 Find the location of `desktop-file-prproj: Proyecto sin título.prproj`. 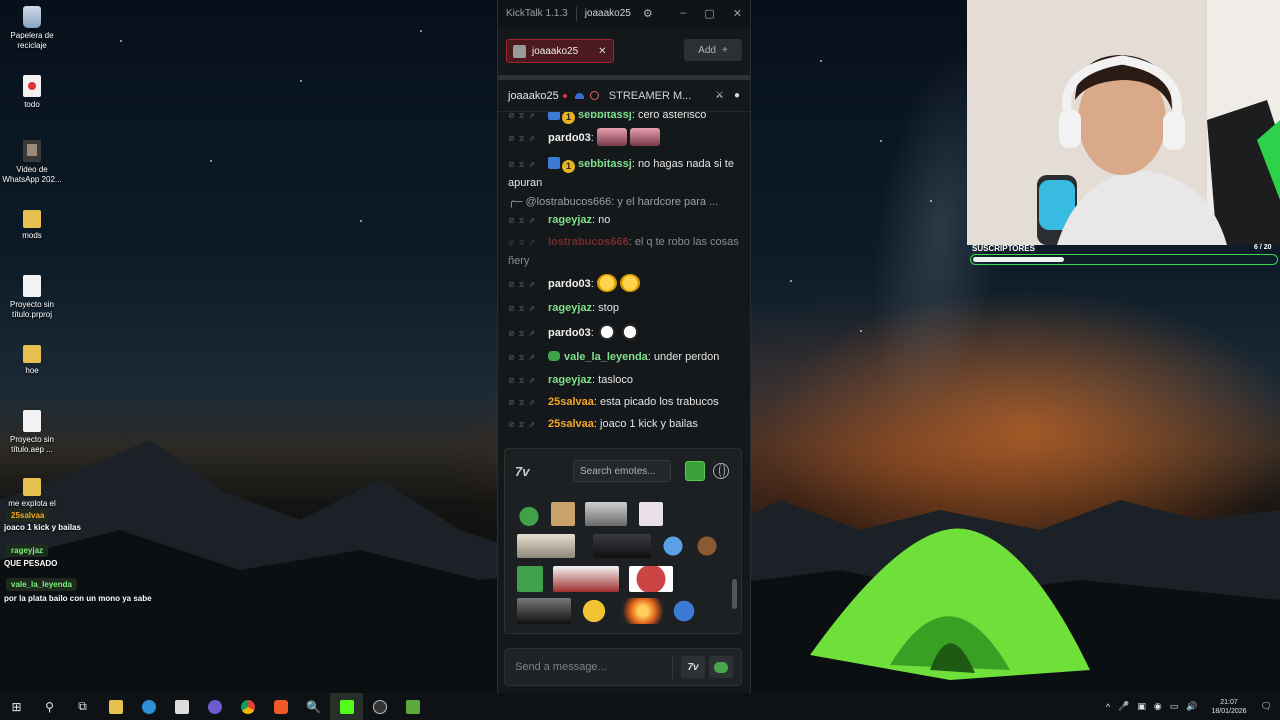

desktop-file-prproj: Proyecto sin título.prproj is located at coordinates (32, 297).